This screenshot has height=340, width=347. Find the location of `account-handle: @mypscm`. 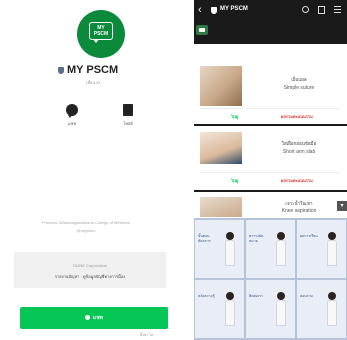

account-handle: @mypscm is located at coordinates (86, 230).